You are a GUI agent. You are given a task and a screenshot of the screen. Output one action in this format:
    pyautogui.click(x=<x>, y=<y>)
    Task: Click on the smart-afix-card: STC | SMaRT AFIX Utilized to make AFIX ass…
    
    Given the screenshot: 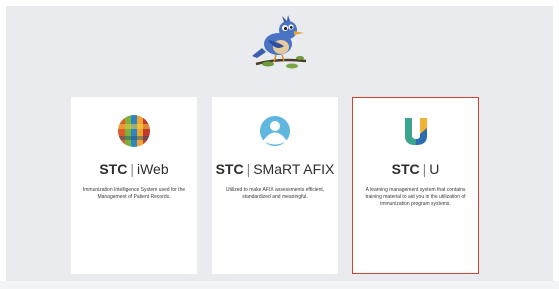 What is the action you would take?
    pyautogui.click(x=275, y=185)
    